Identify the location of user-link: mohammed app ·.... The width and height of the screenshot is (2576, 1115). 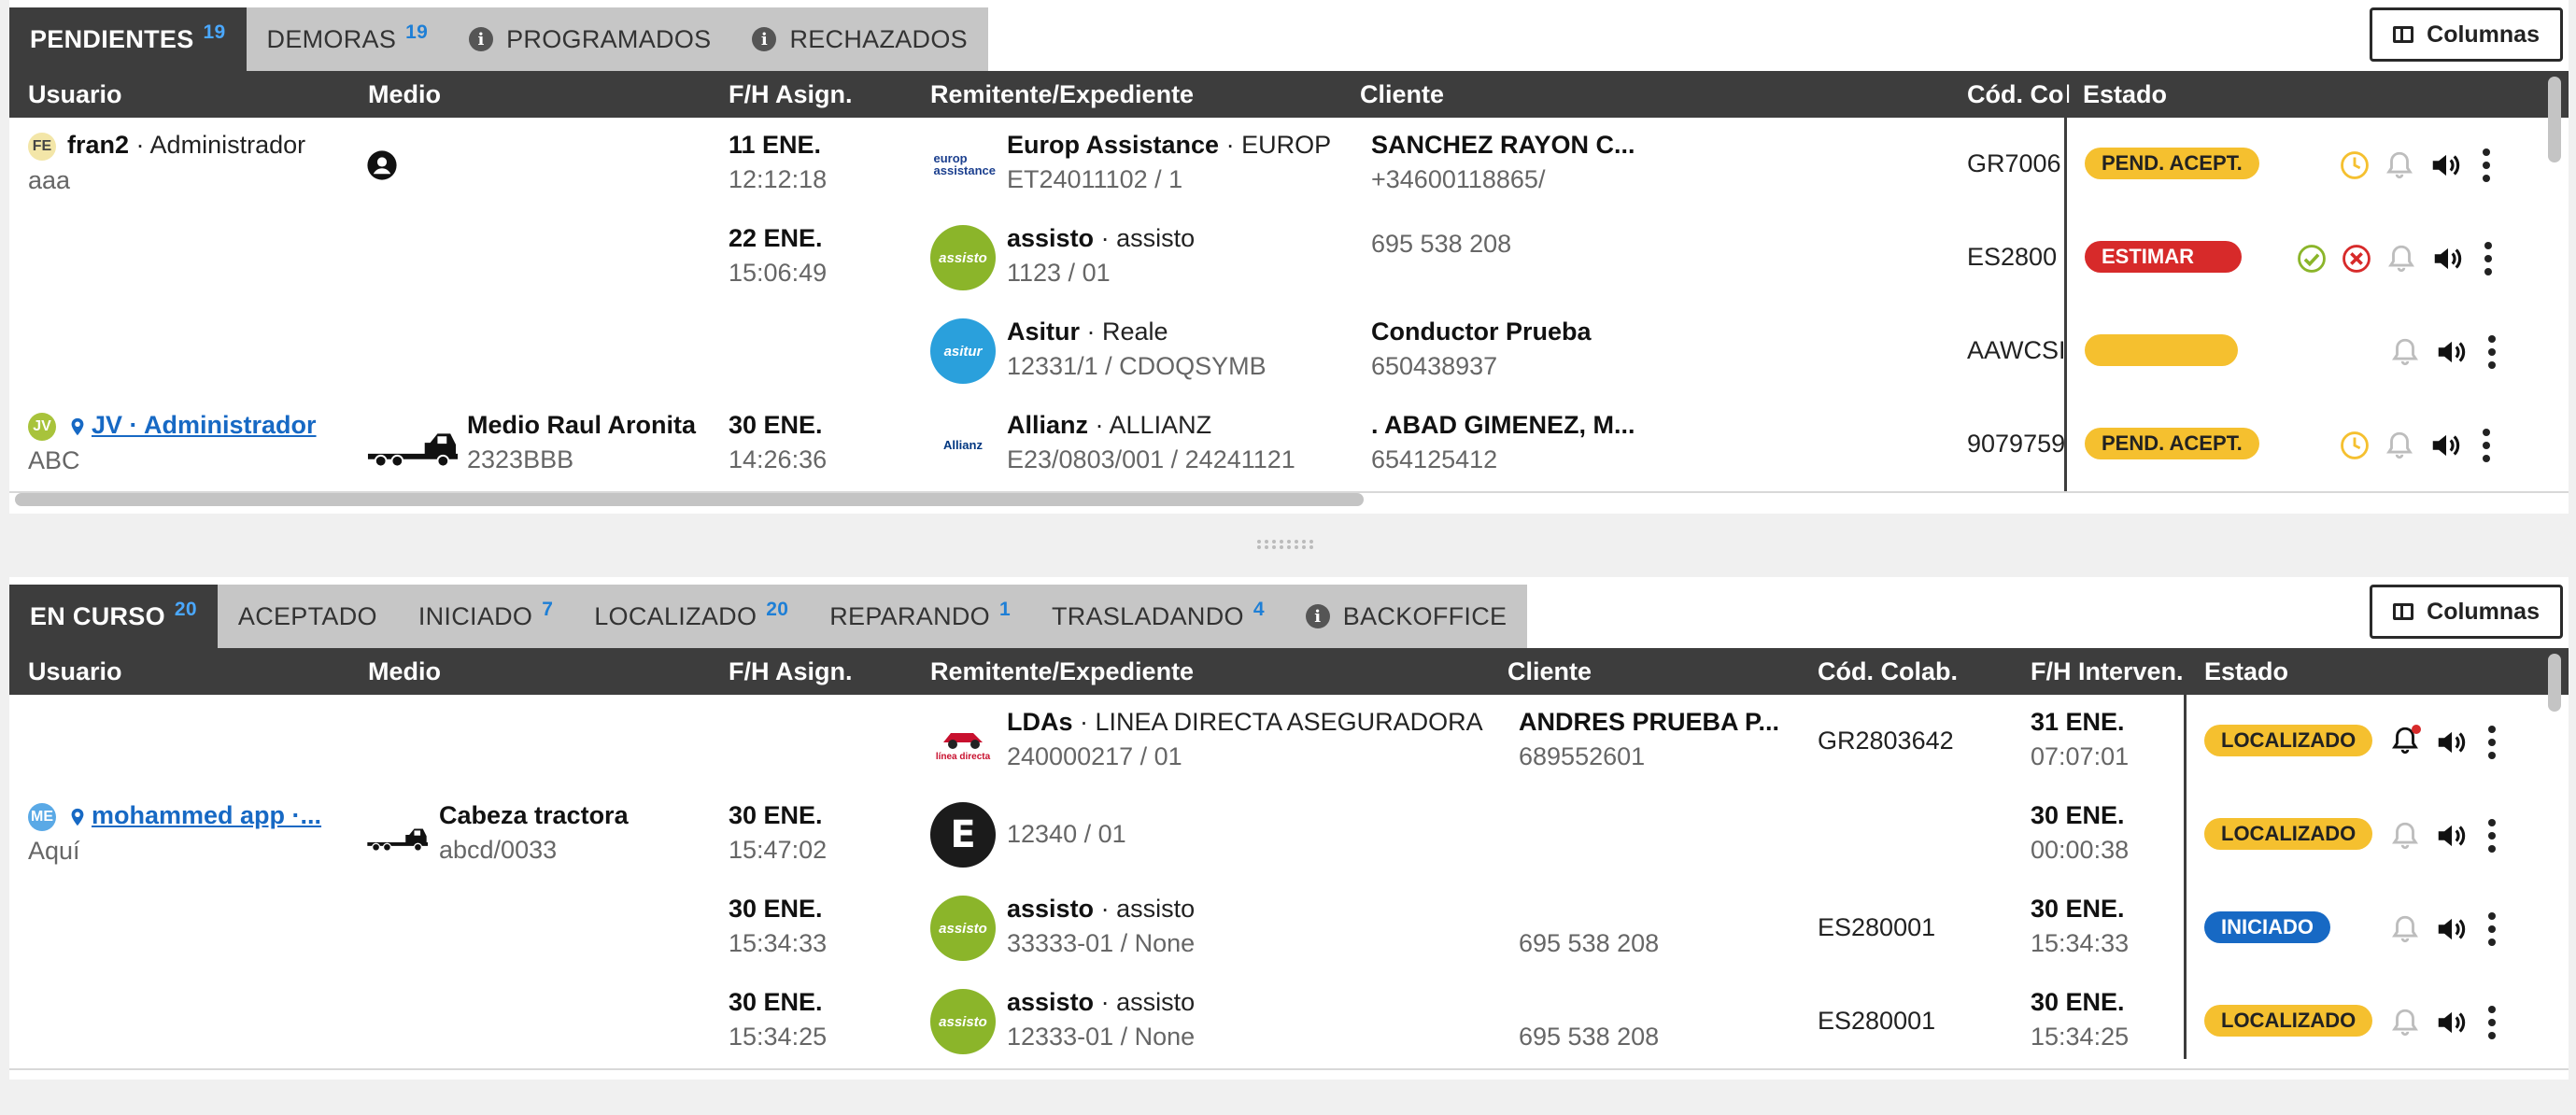
(206, 815).